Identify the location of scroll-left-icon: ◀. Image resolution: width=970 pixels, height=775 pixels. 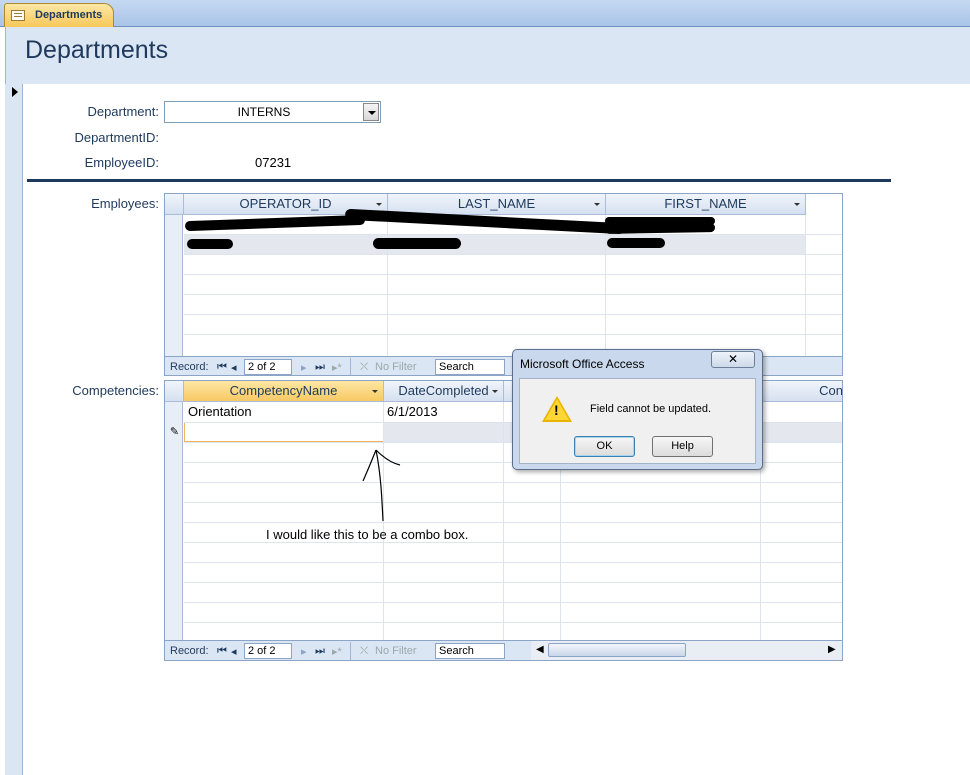
(540, 649).